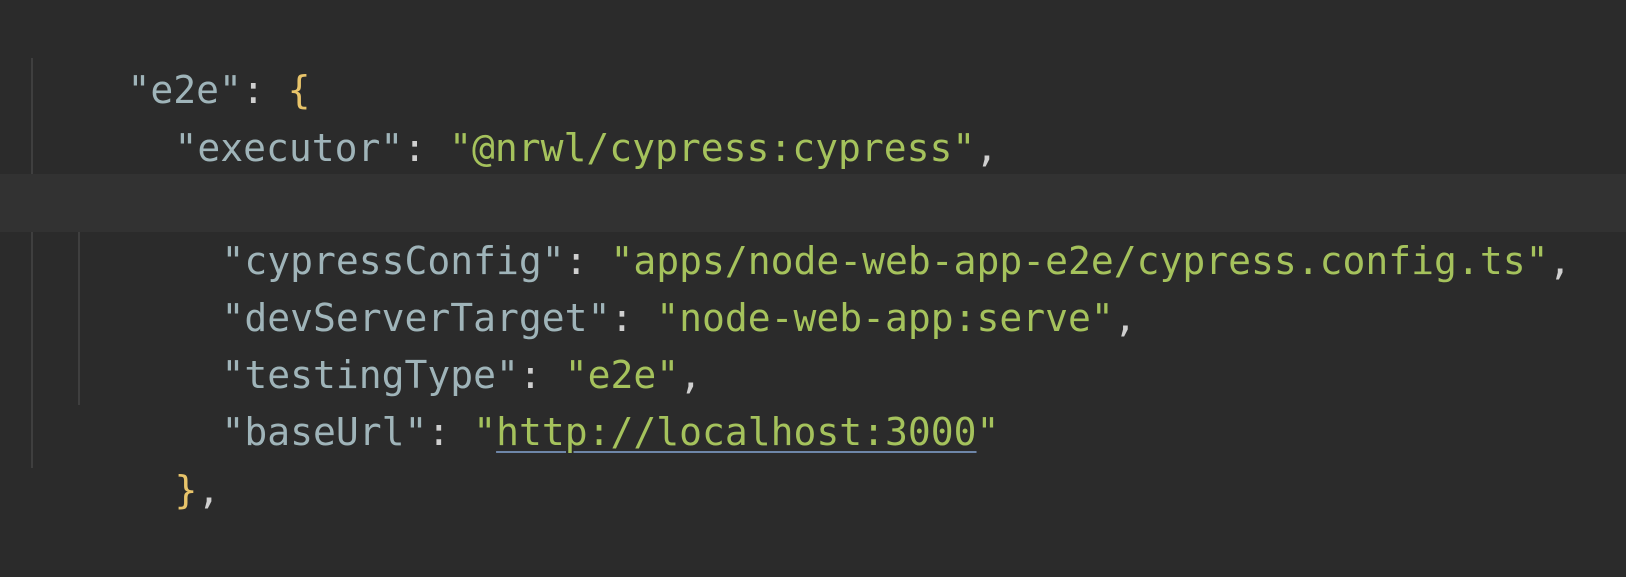 Image resolution: width=1626 pixels, height=577 pixels. Describe the element at coordinates (186, 490) in the screenshot. I see `json-close-brace: }` at that location.